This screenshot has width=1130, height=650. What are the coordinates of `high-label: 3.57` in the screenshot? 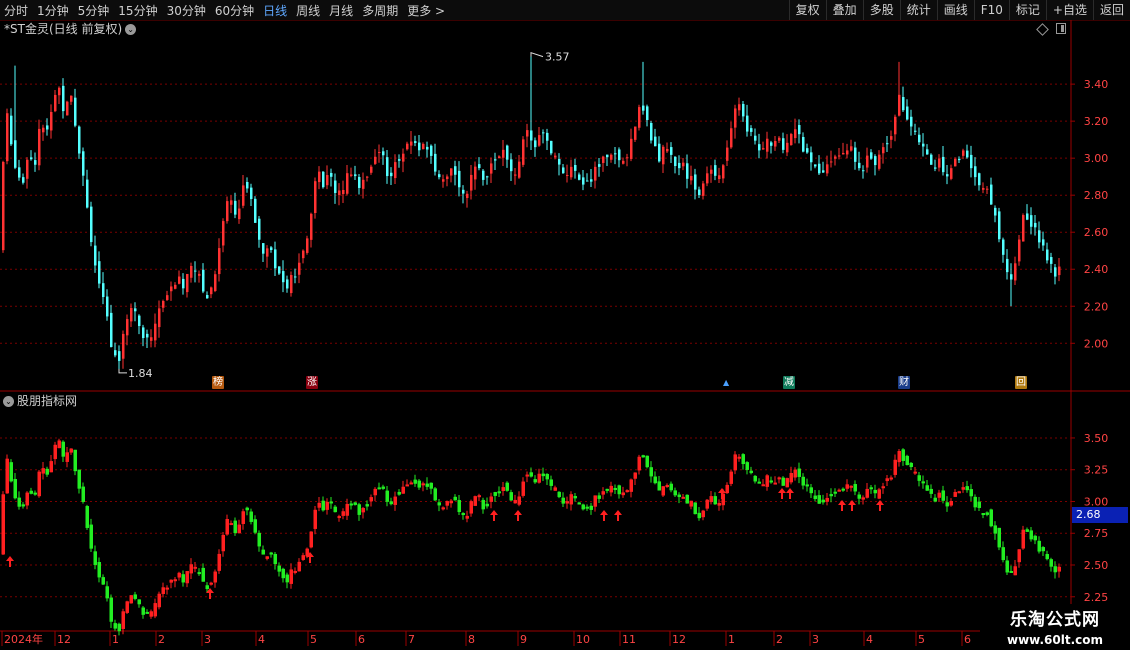 It's located at (557, 57).